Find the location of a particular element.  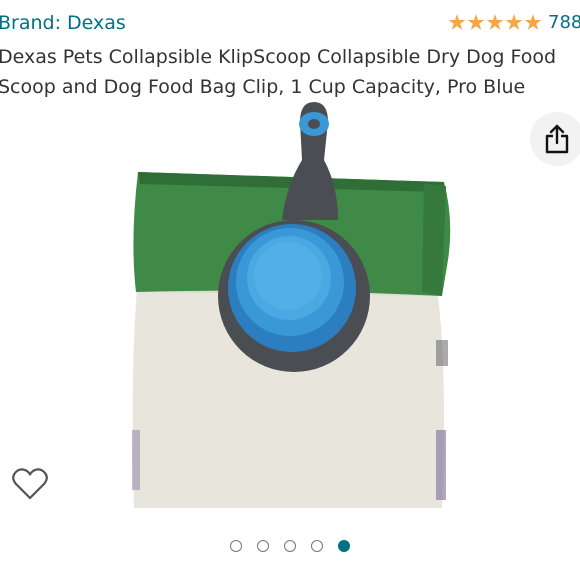

rating: 788 is located at coordinates (514, 22).